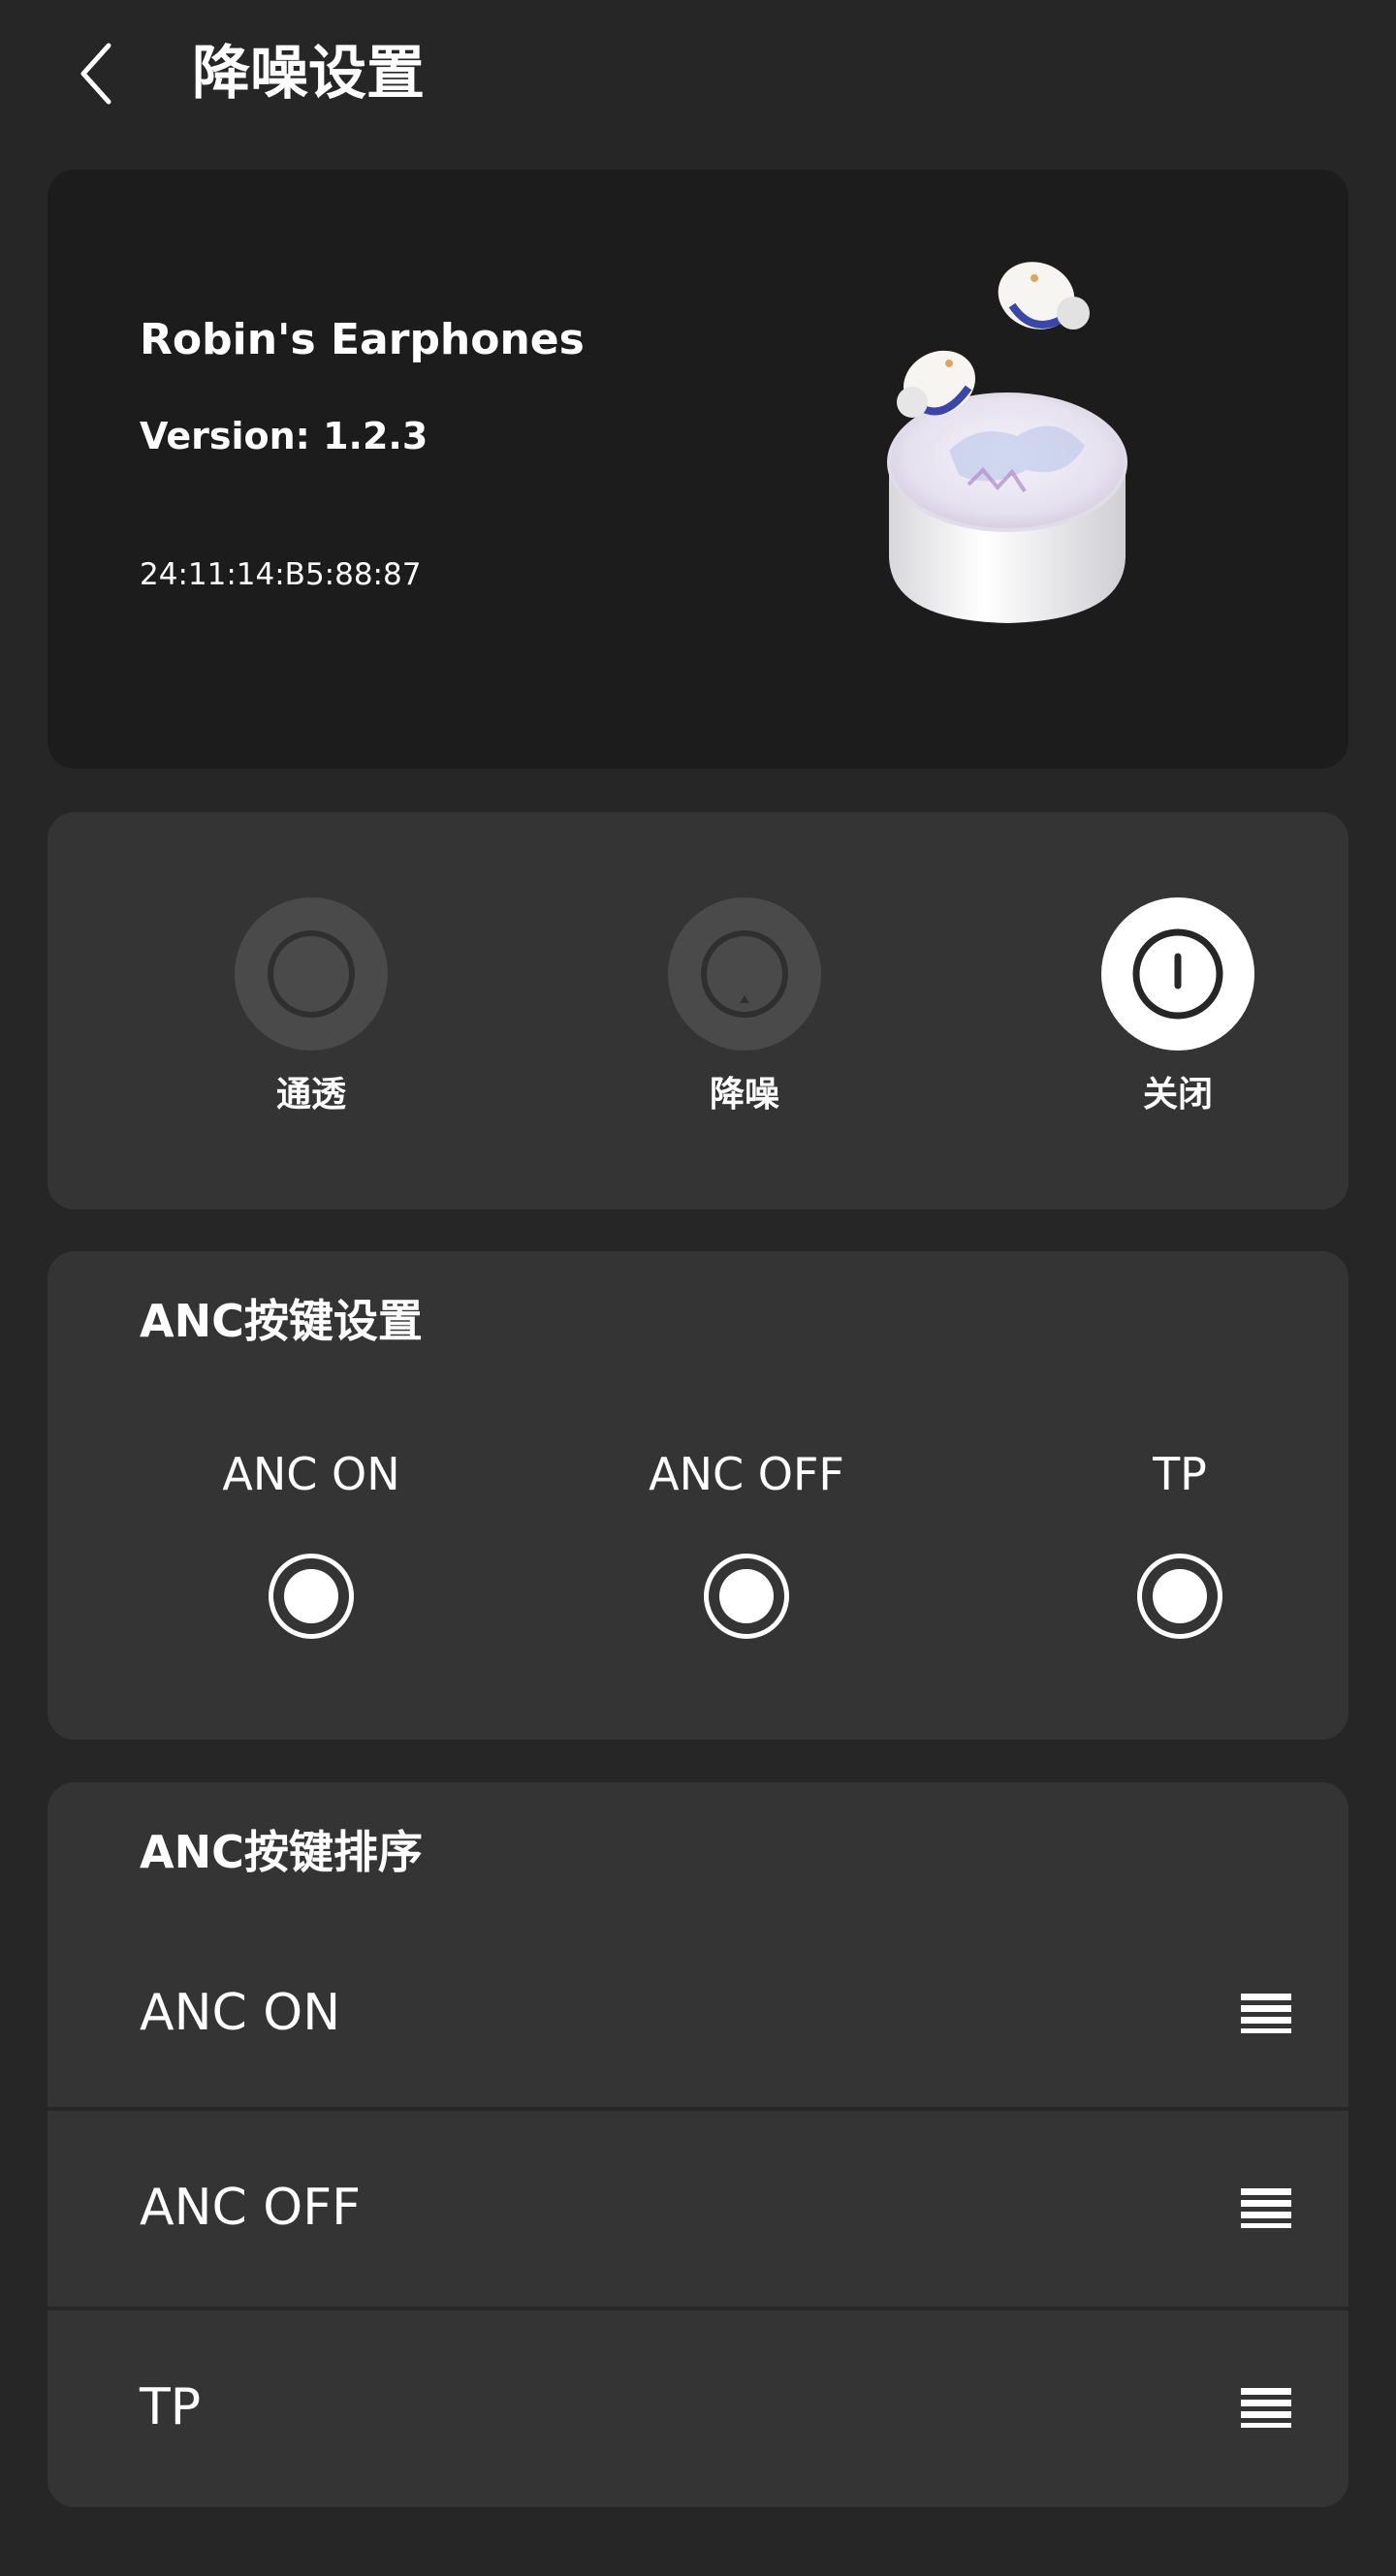 Image resolution: width=1396 pixels, height=2576 pixels. What do you see at coordinates (281, 1321) in the screenshot?
I see `anc-key-settings-title: ANC按键设置` at bounding box center [281, 1321].